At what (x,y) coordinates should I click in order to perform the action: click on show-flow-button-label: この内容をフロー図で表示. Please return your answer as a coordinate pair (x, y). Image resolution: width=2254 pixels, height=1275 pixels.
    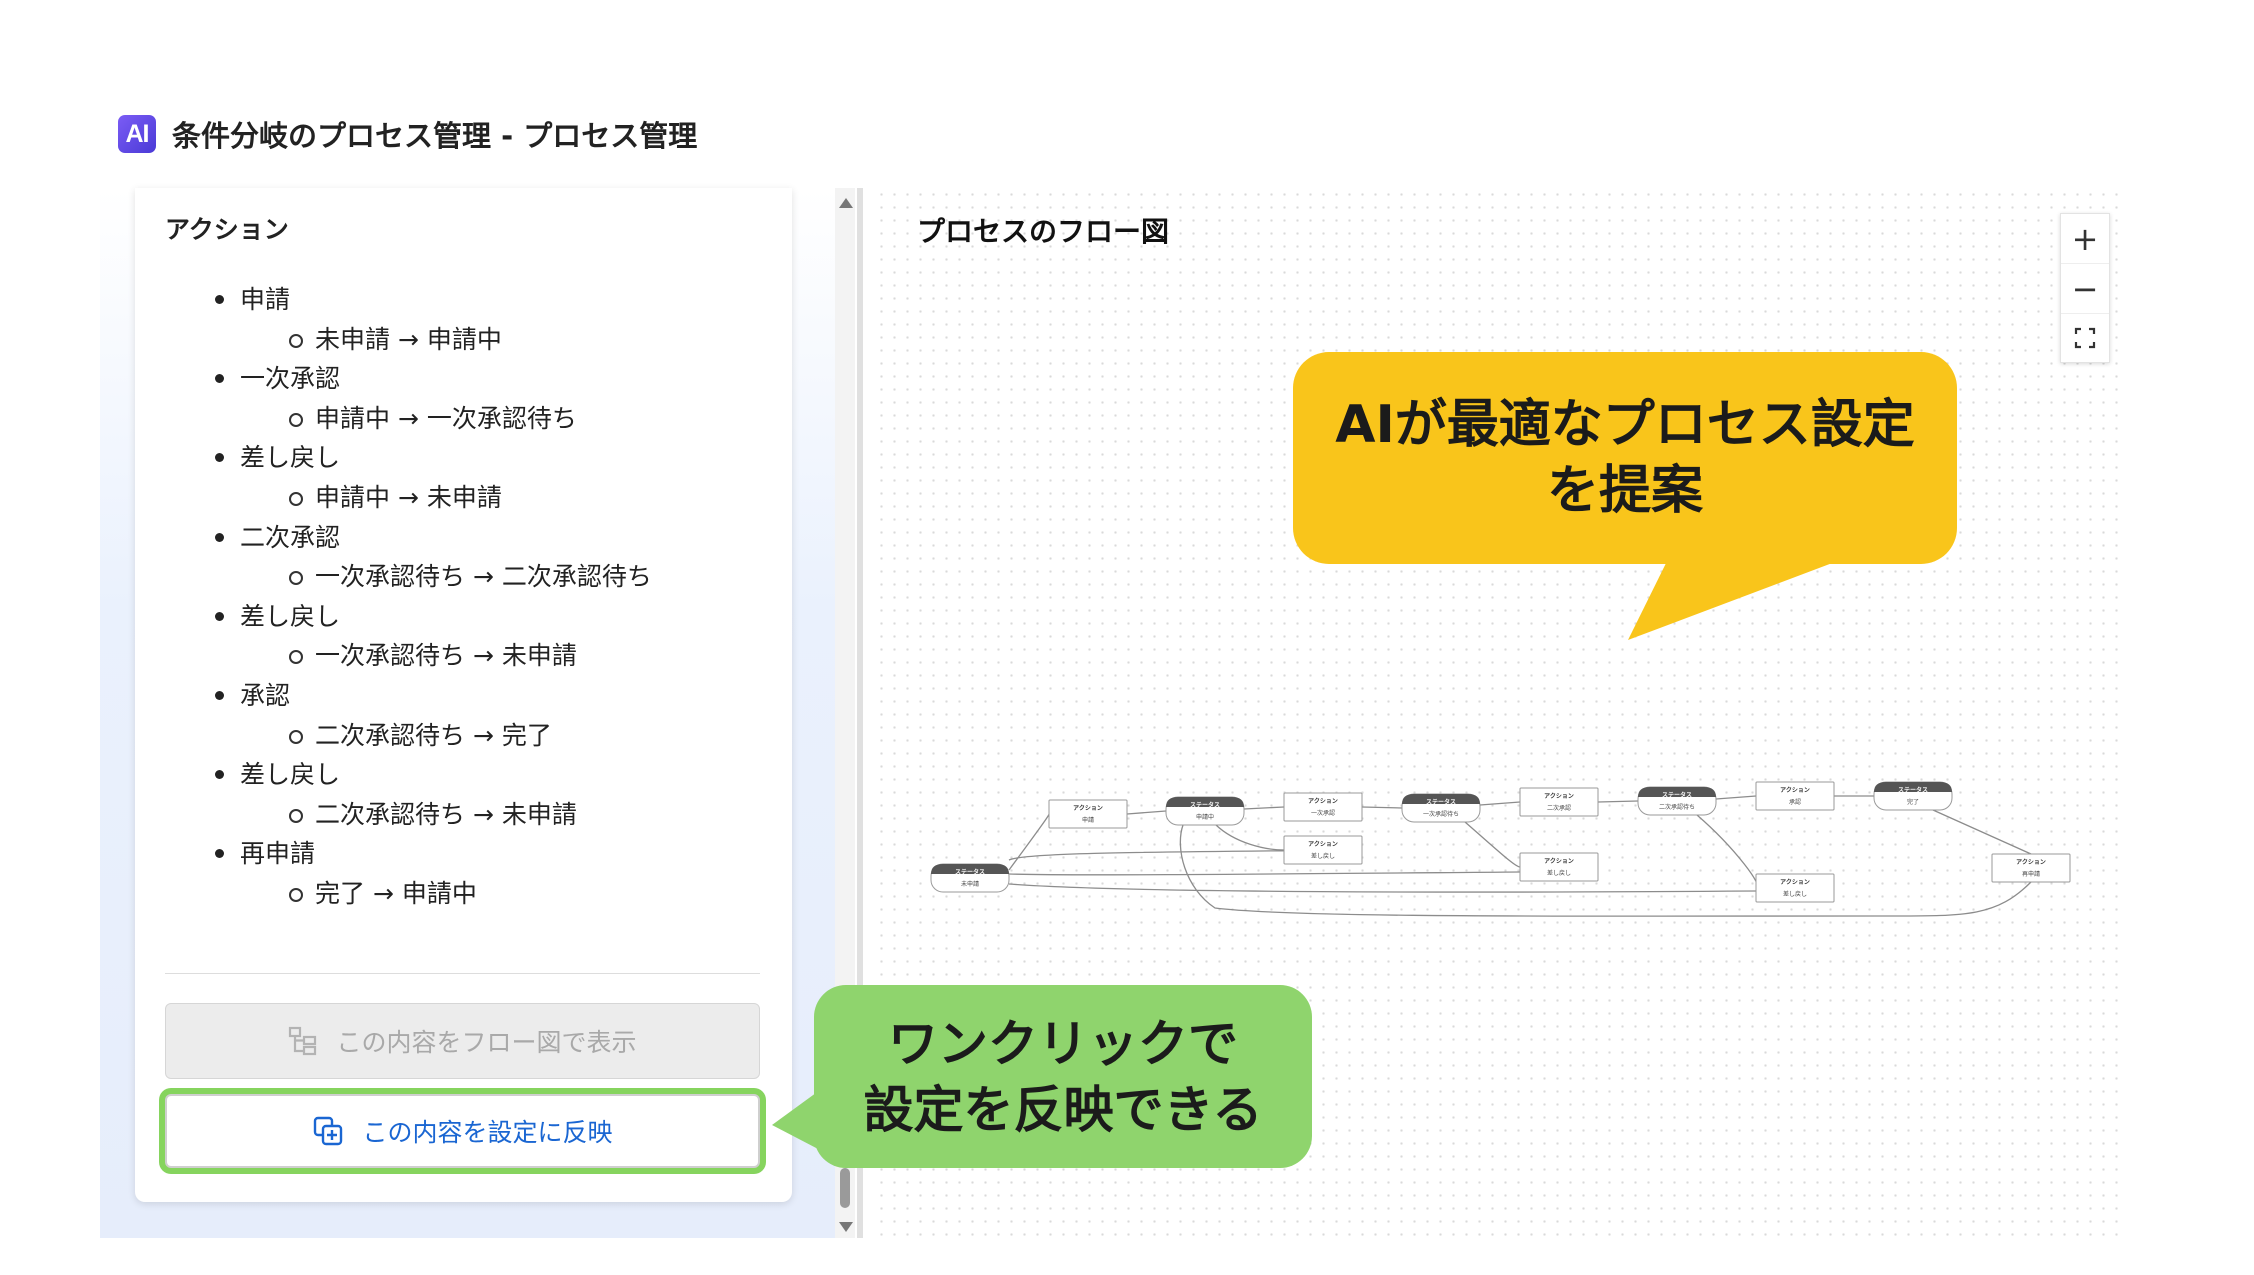
    Looking at the image, I should click on (486, 1042).